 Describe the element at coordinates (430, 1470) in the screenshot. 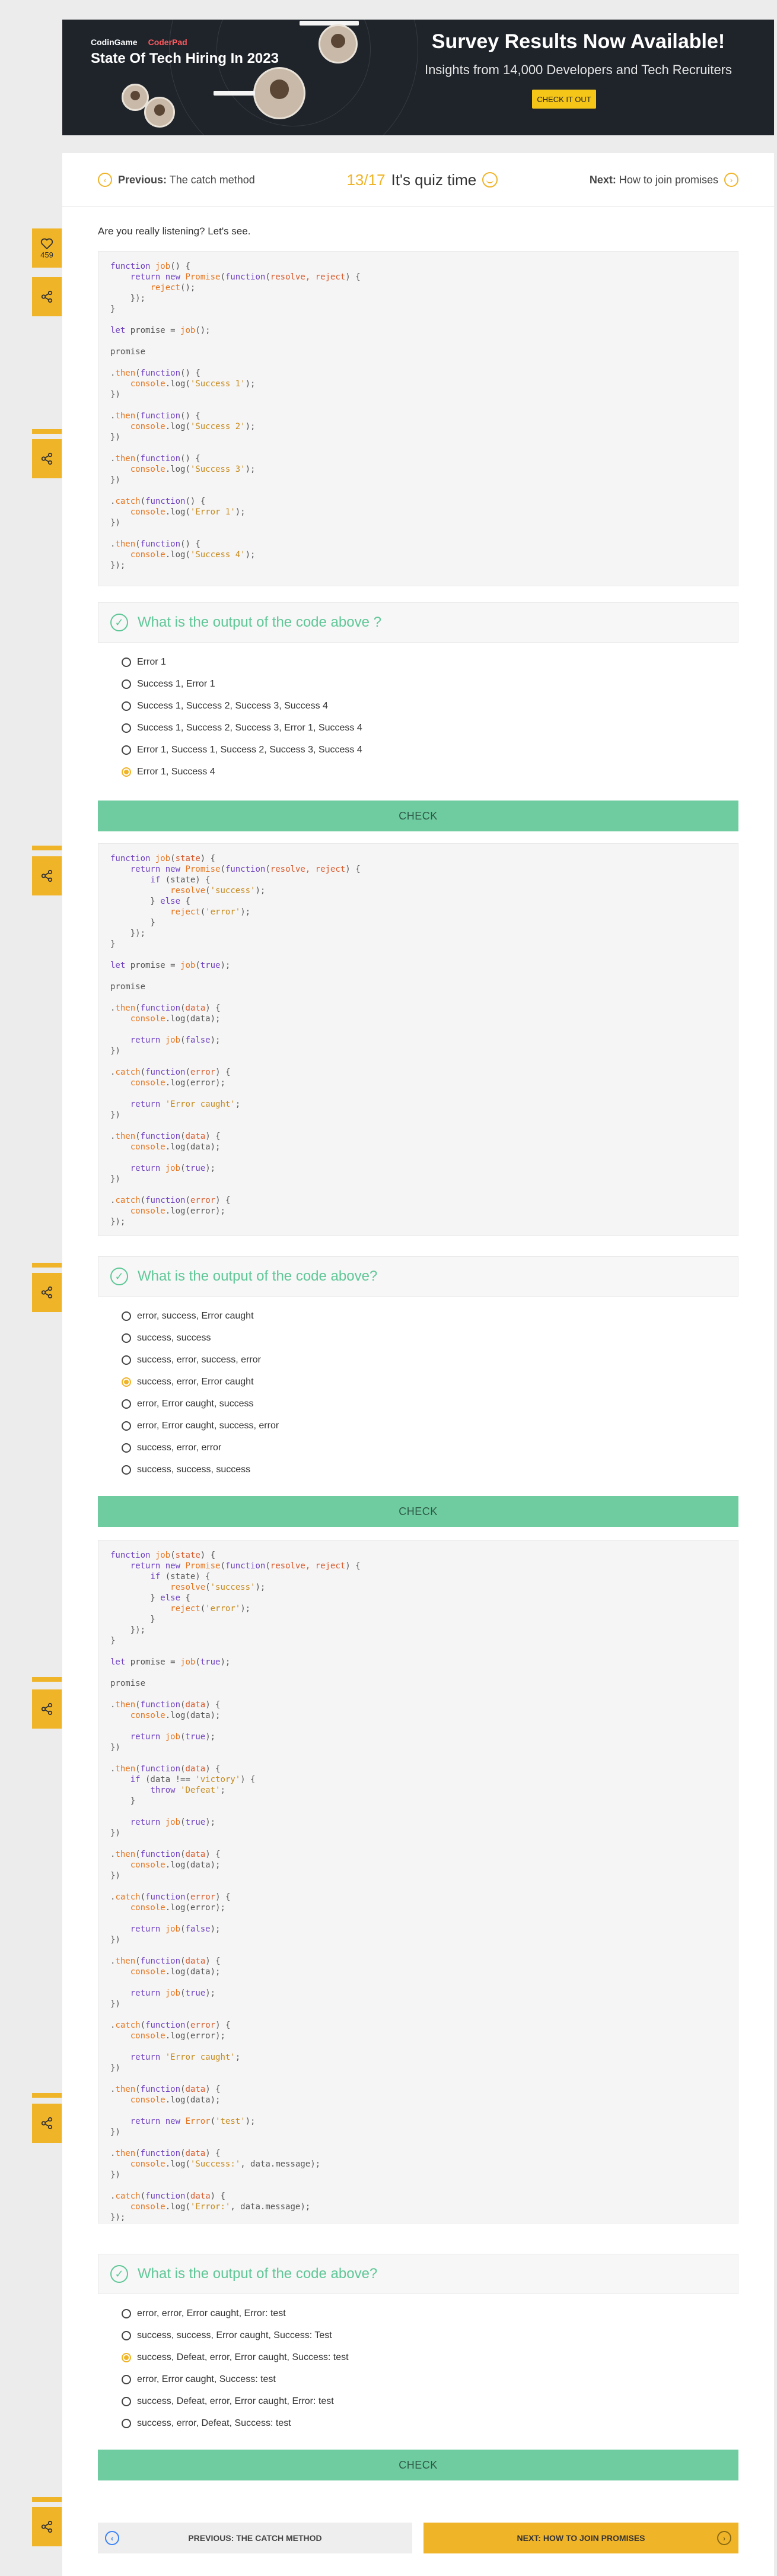

I see `answer-option: success, success, success` at that location.